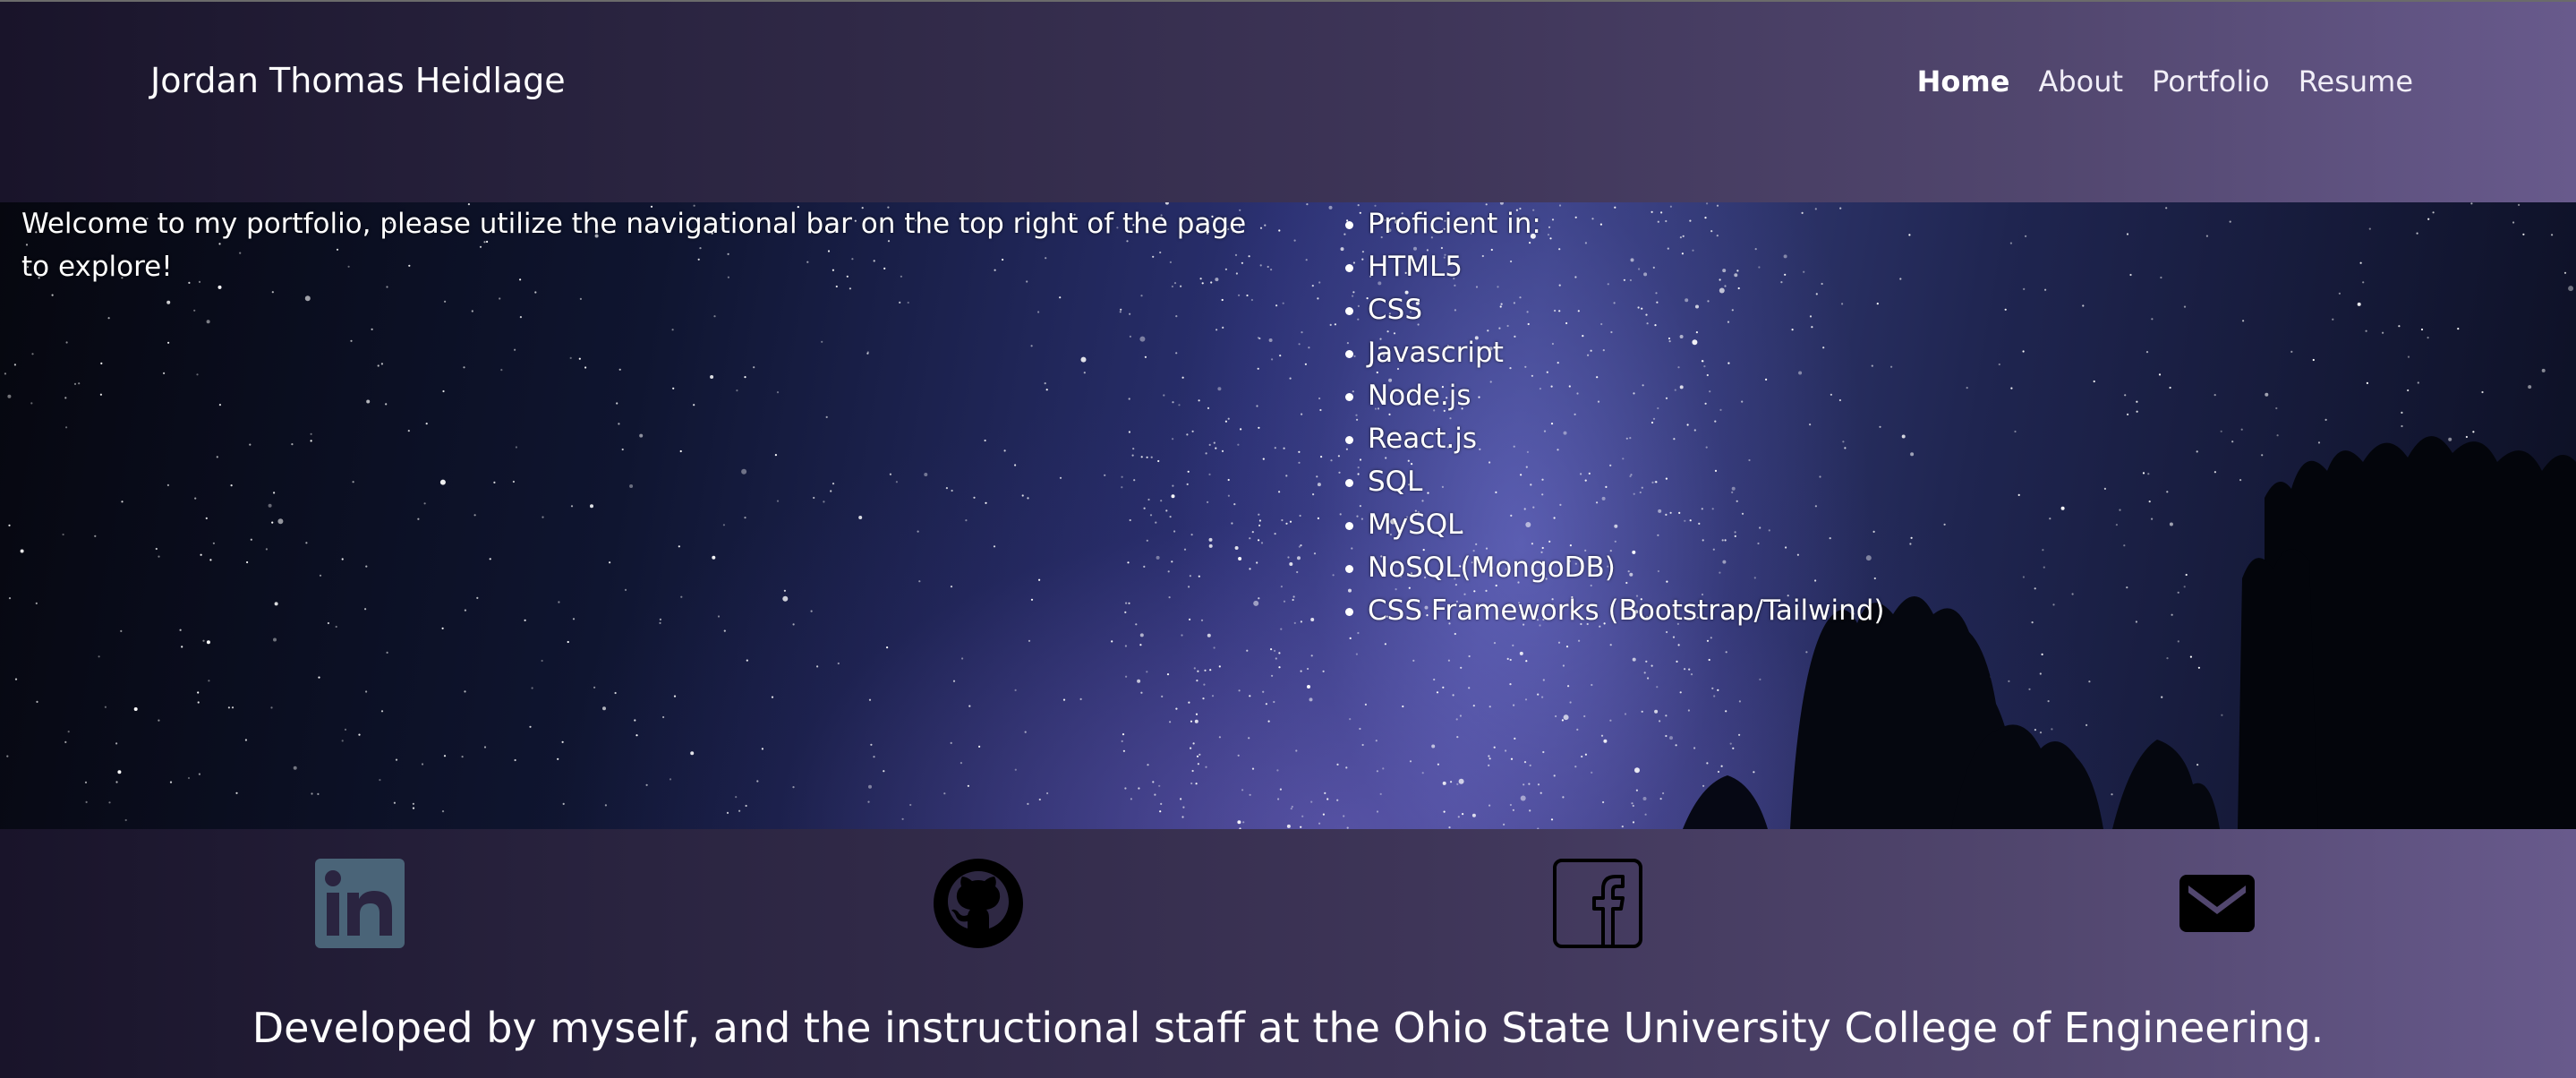 The image size is (2576, 1078). Describe the element at coordinates (1626, 610) in the screenshot. I see `list-item: CSS Frameworks (Bootstrap/Tailwind)` at that location.